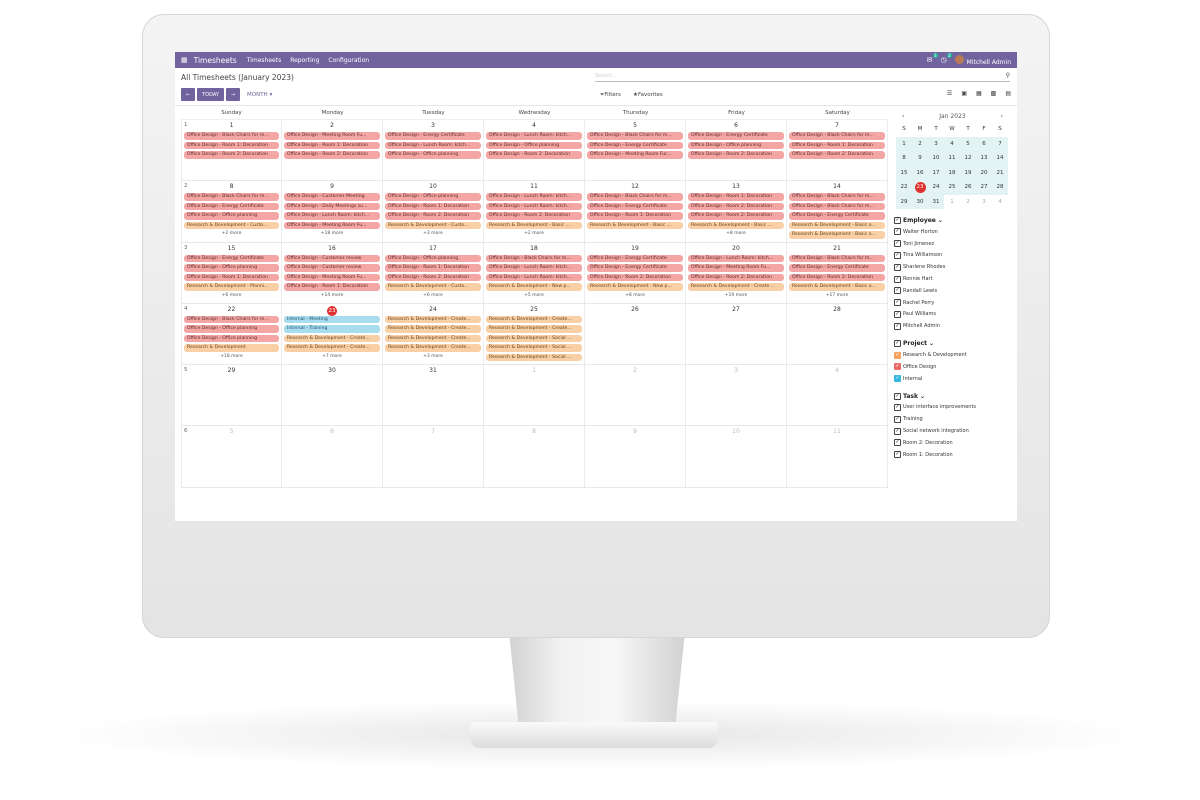 Image resolution: width=1200 pixels, height=800 pixels. Describe the element at coordinates (920, 201) in the screenshot. I see `mini-day: 30` at that location.